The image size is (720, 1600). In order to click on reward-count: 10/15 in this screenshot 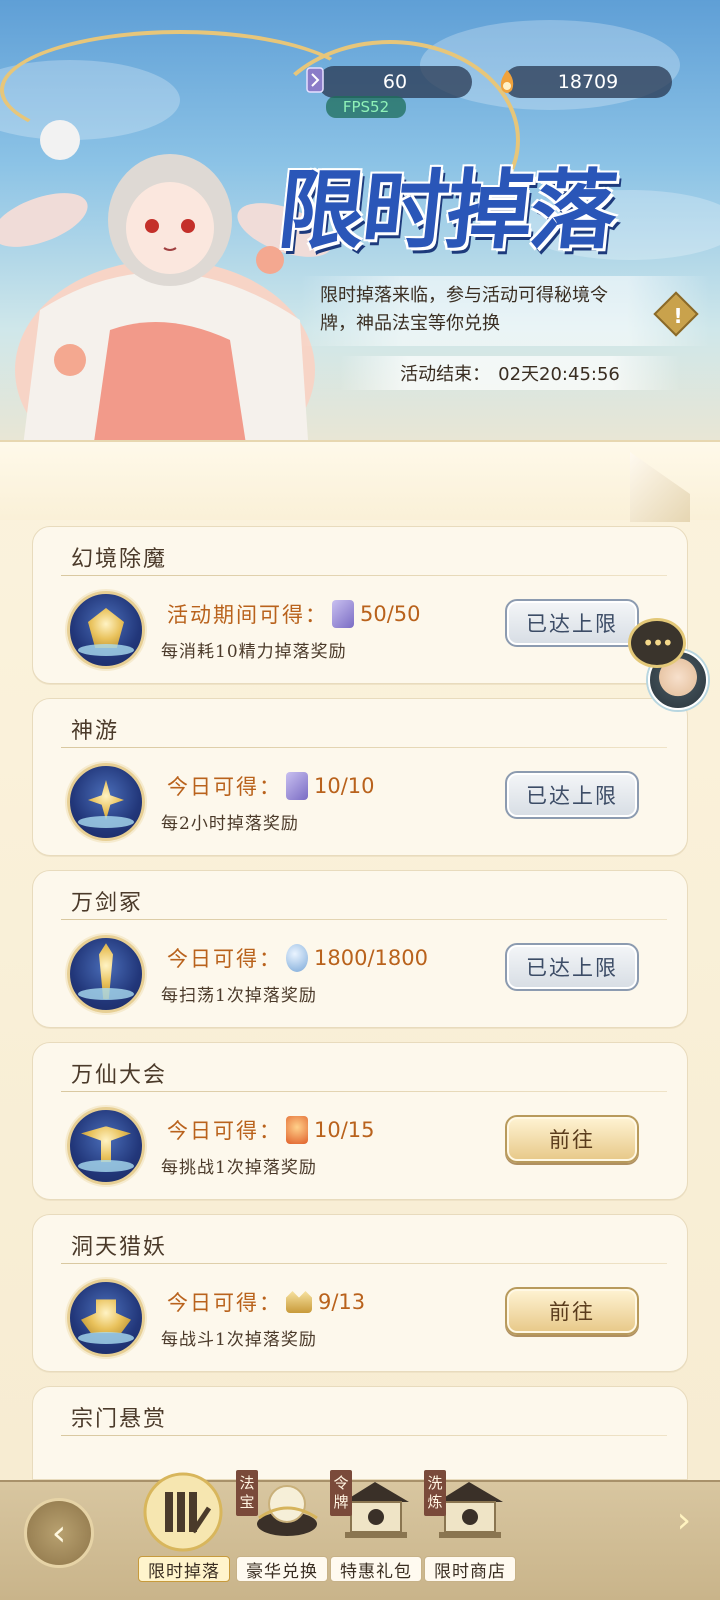, I will do `click(344, 1130)`.